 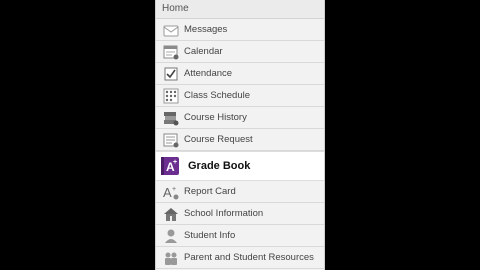 I want to click on menu-item-messages: Messages, so click(x=240, y=30).